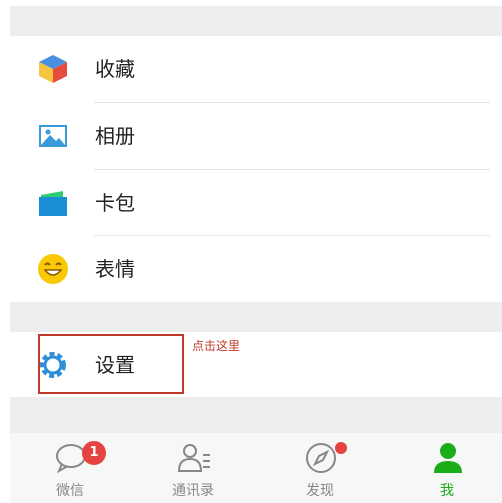 The width and height of the screenshot is (502, 503). Describe the element at coordinates (256, 21) in the screenshot. I see `section-gap-top` at that location.